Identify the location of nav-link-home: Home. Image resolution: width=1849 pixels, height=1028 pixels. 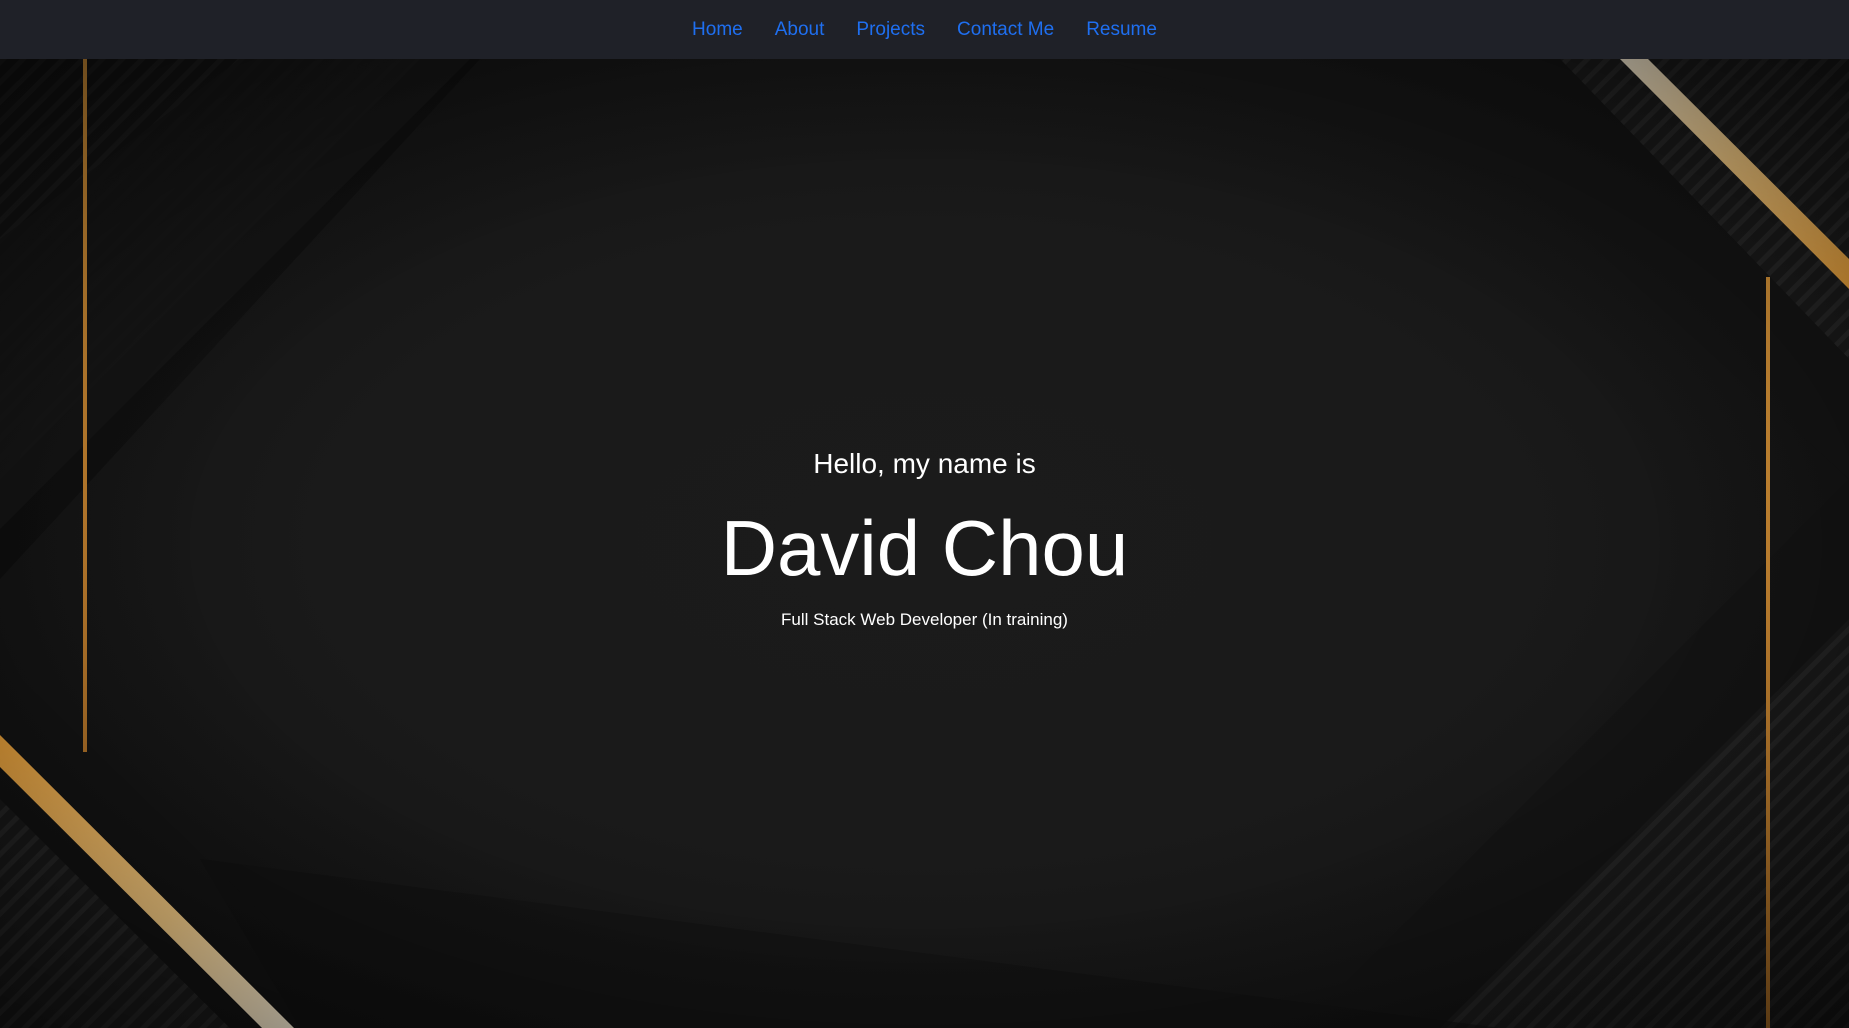
(717, 29).